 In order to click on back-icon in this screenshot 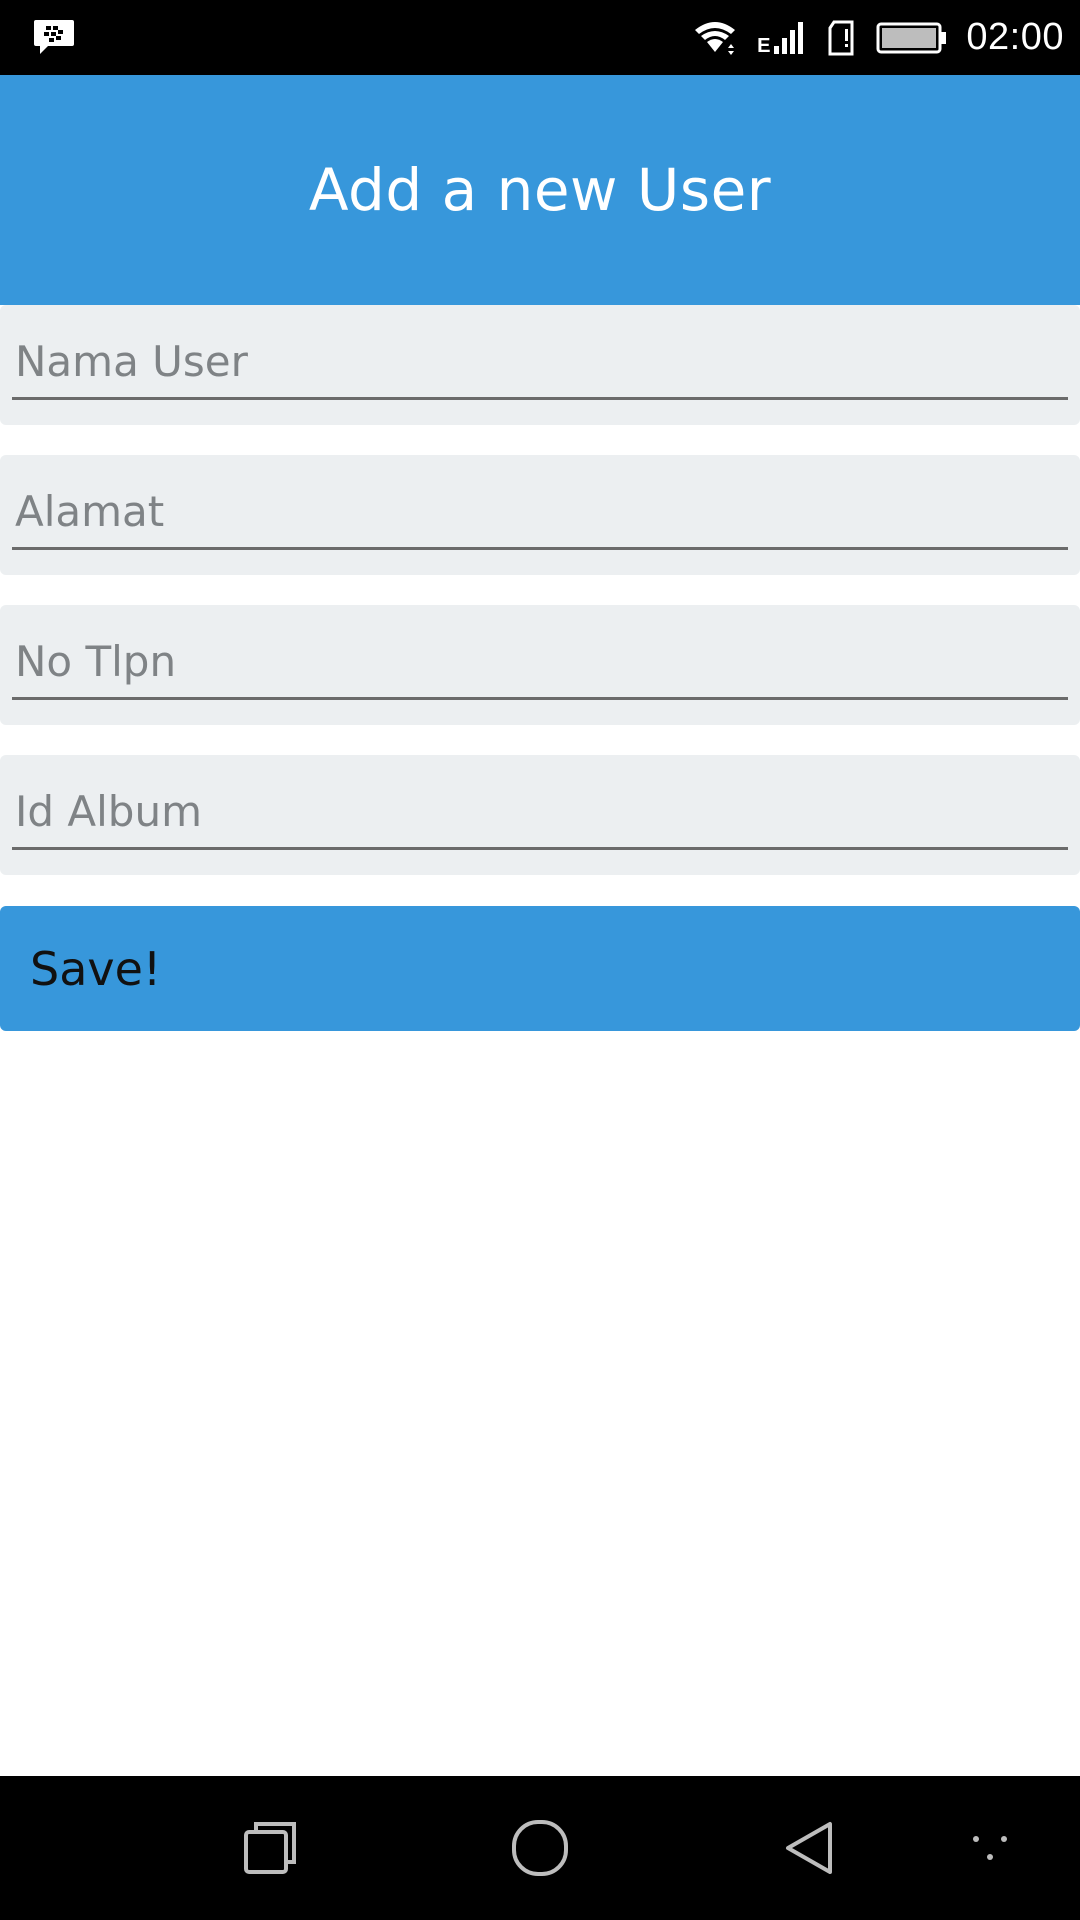, I will do `click(810, 1848)`.